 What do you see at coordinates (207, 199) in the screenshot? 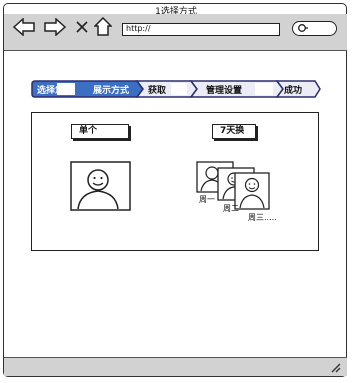
I see `day-label-monday: 周一` at bounding box center [207, 199].